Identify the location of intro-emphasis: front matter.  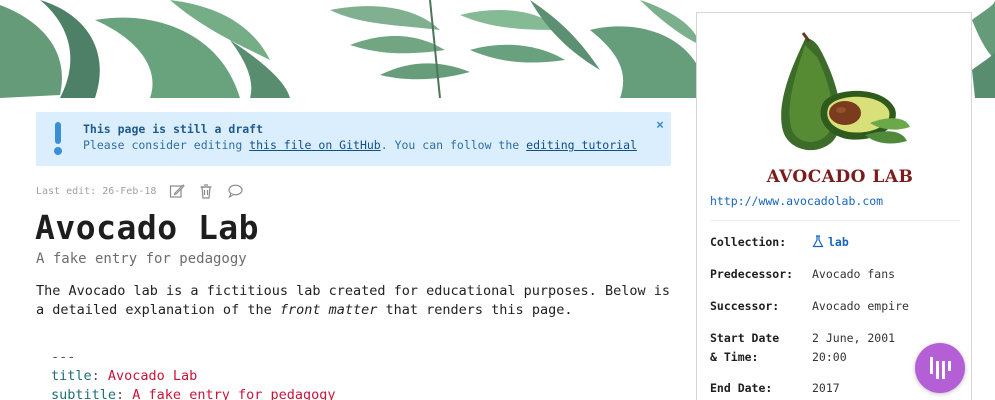
(328, 310).